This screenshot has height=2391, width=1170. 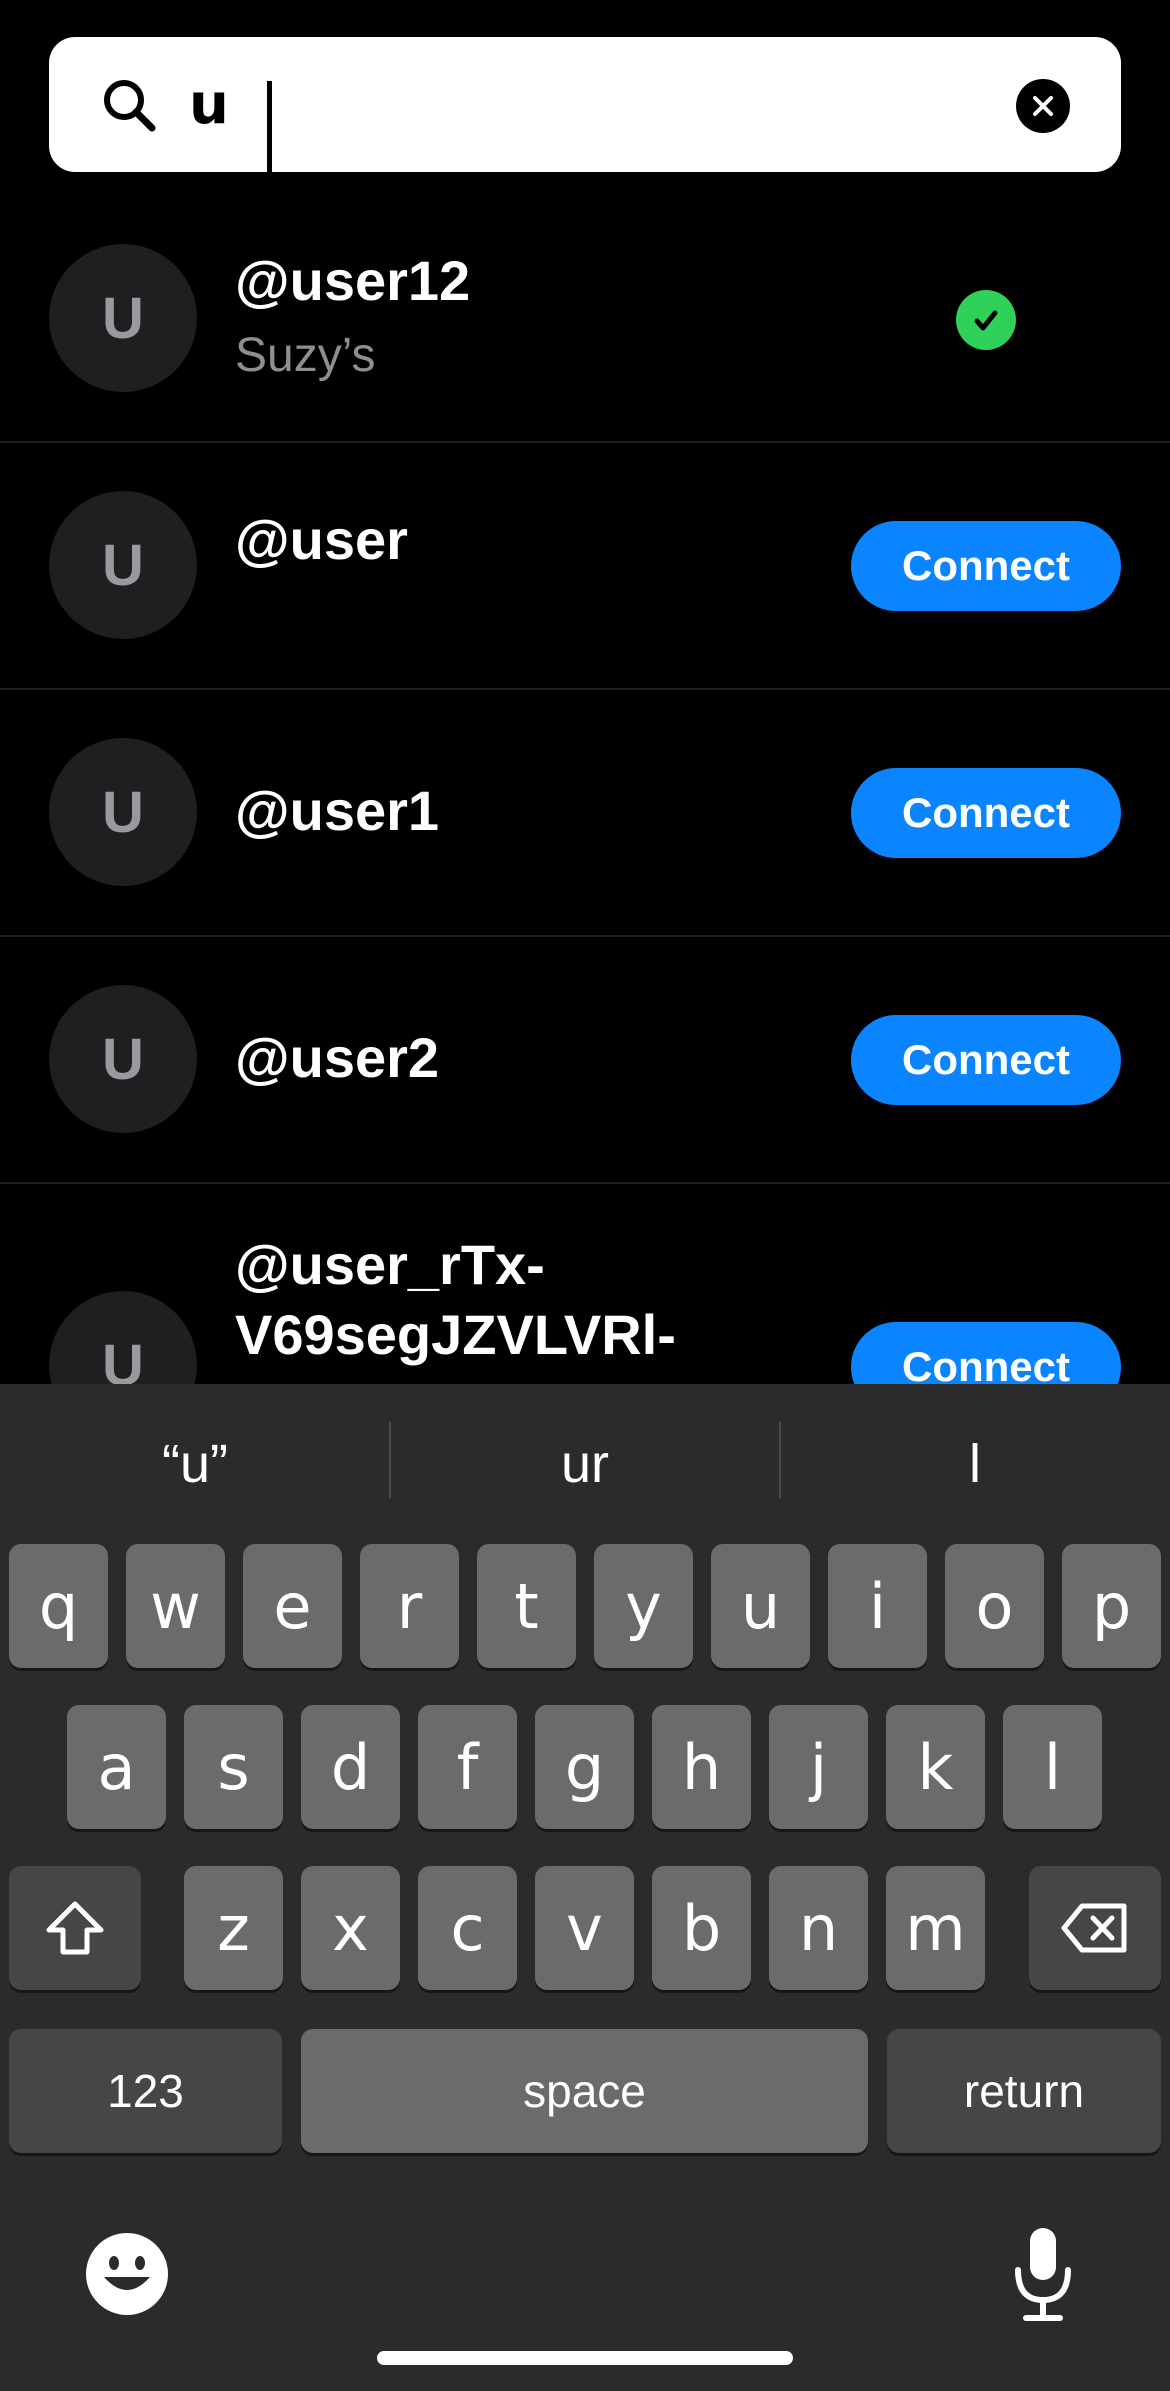 What do you see at coordinates (350, 1767) in the screenshot?
I see `key-d: d` at bounding box center [350, 1767].